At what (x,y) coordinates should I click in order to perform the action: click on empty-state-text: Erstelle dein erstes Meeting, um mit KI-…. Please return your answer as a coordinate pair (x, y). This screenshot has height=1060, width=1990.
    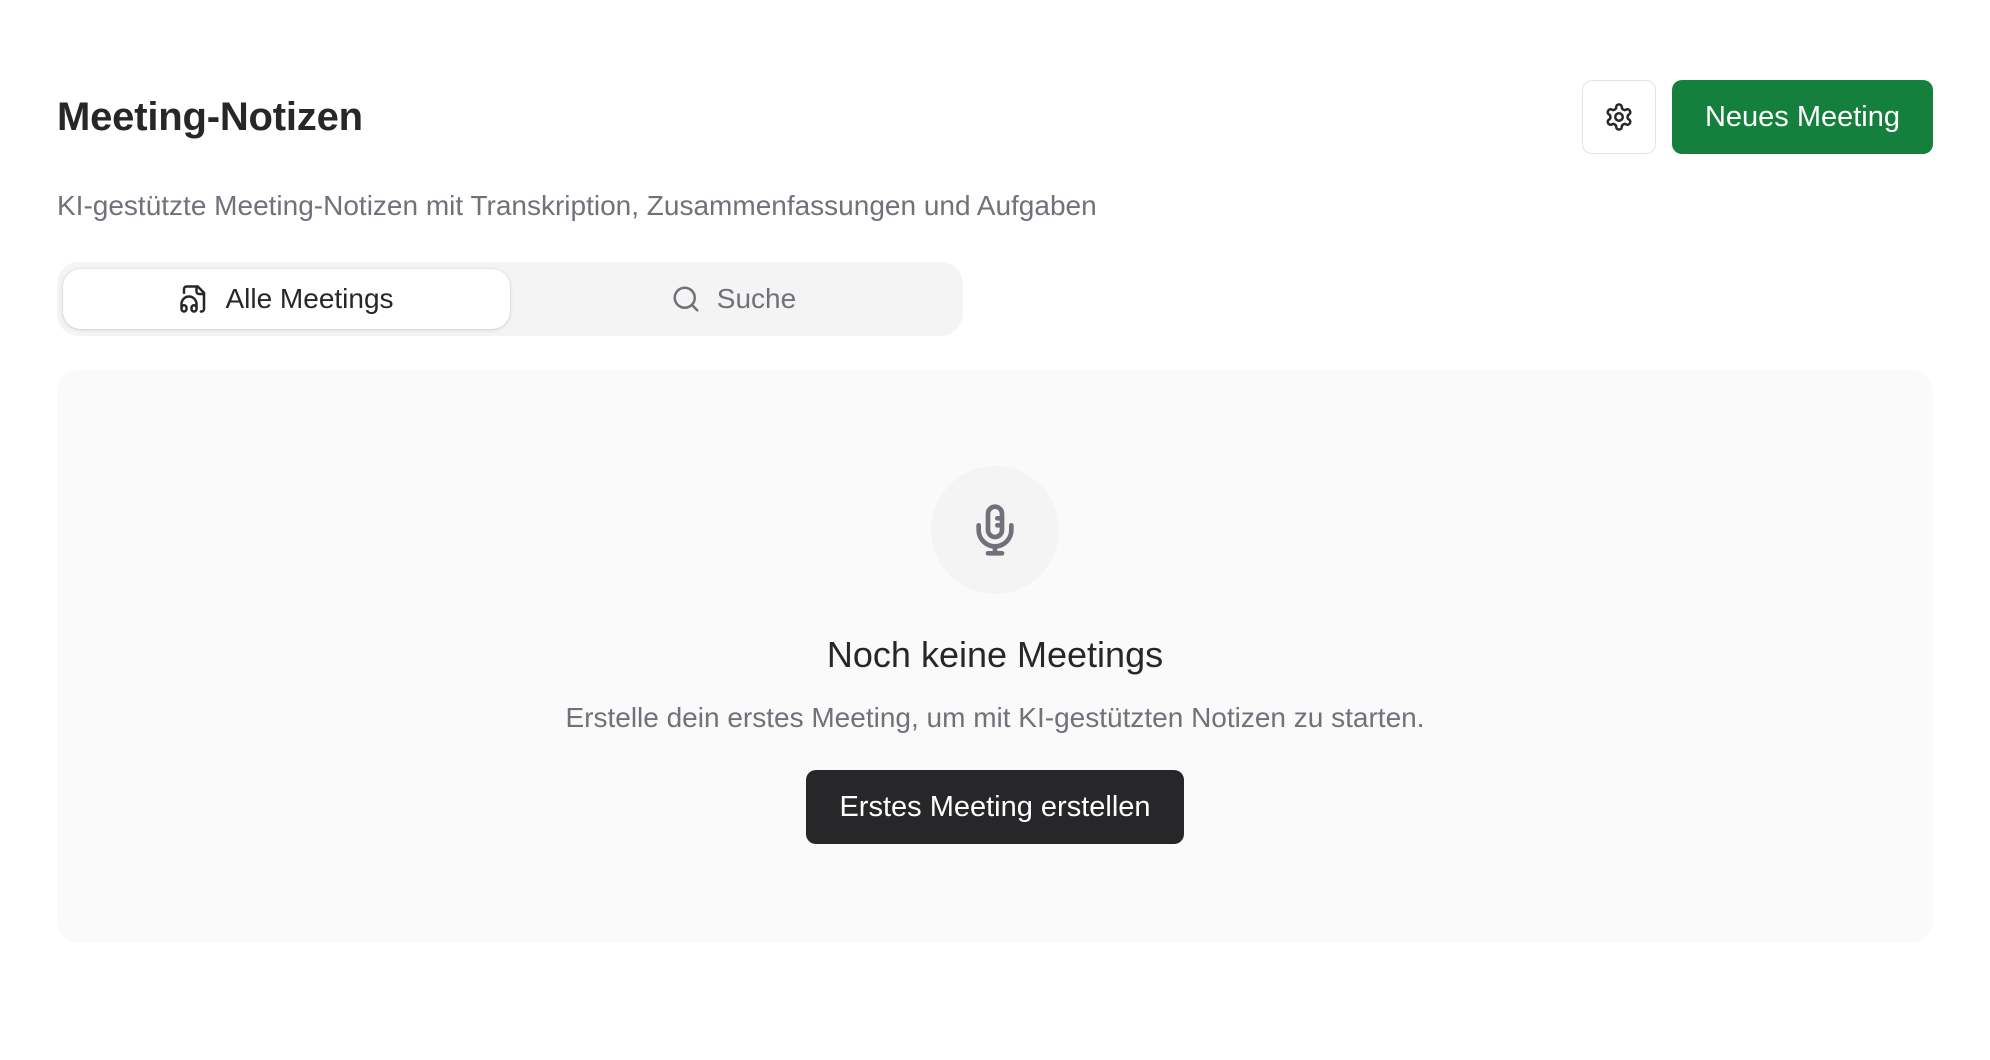
    Looking at the image, I should click on (995, 717).